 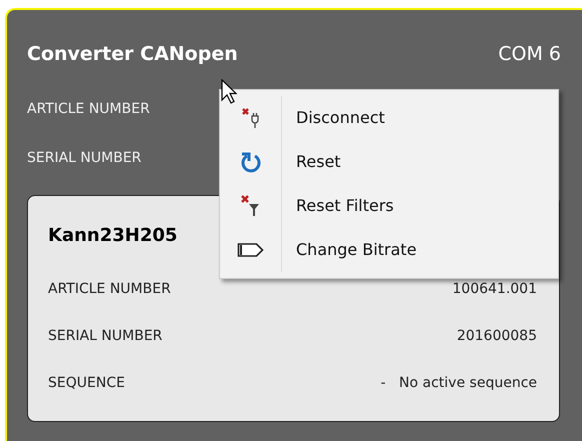 What do you see at coordinates (86, 383) in the screenshot?
I see `field-label: SEQUENCE` at bounding box center [86, 383].